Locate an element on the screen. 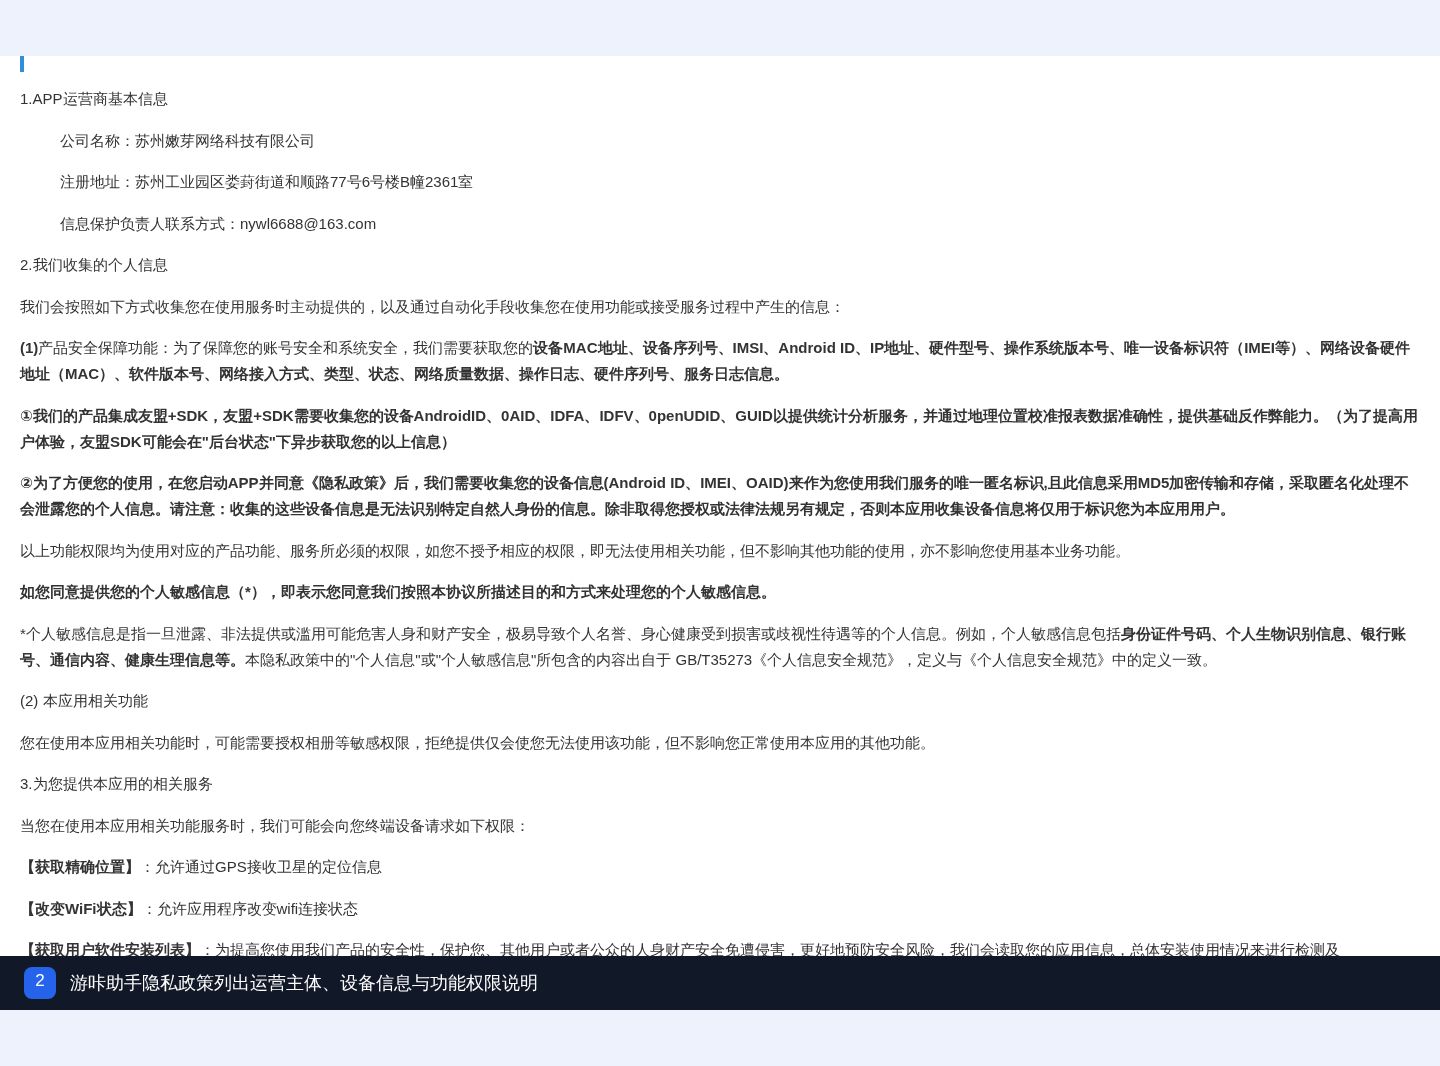  paragraph: 【改变WiFi状态】：允许应用程序改变wifi连接状态 is located at coordinates (189, 908).